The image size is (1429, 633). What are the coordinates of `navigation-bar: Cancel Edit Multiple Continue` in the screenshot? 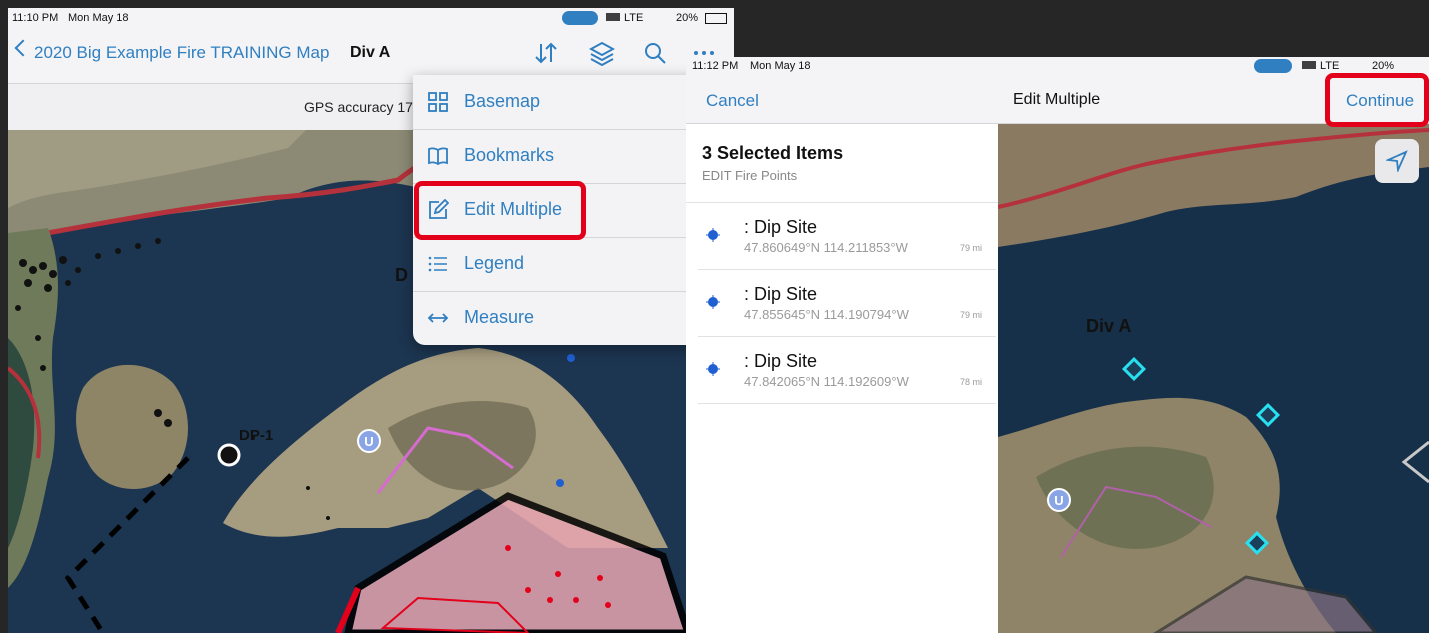 It's located at (1057, 99).